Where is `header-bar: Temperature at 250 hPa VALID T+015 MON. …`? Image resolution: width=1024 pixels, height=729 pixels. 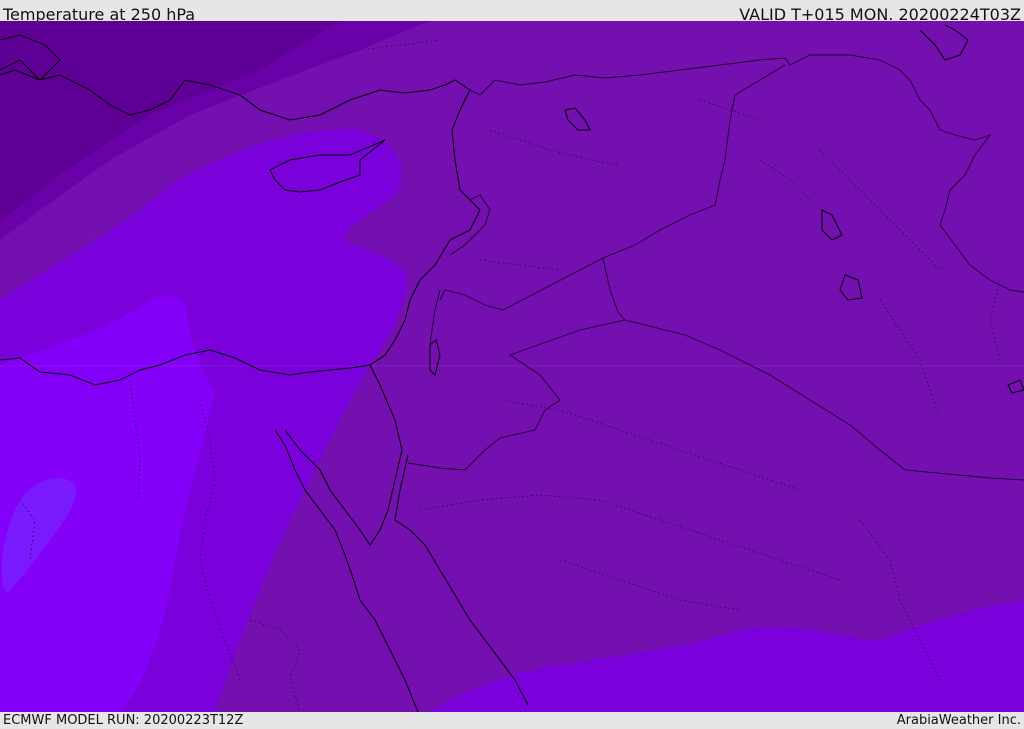
header-bar: Temperature at 250 hPa VALID T+015 MON. … is located at coordinates (512, 12).